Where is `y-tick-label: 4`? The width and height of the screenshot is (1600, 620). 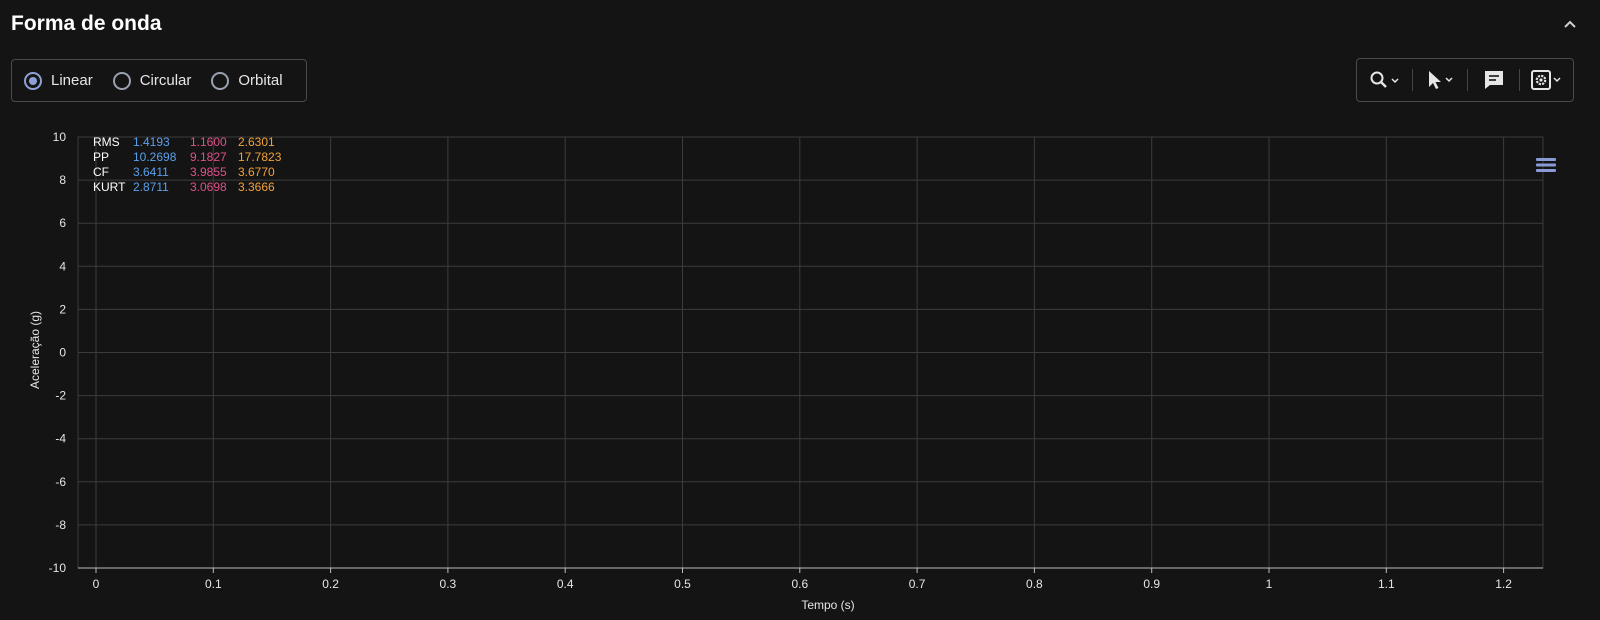
y-tick-label: 4 is located at coordinates (62, 266).